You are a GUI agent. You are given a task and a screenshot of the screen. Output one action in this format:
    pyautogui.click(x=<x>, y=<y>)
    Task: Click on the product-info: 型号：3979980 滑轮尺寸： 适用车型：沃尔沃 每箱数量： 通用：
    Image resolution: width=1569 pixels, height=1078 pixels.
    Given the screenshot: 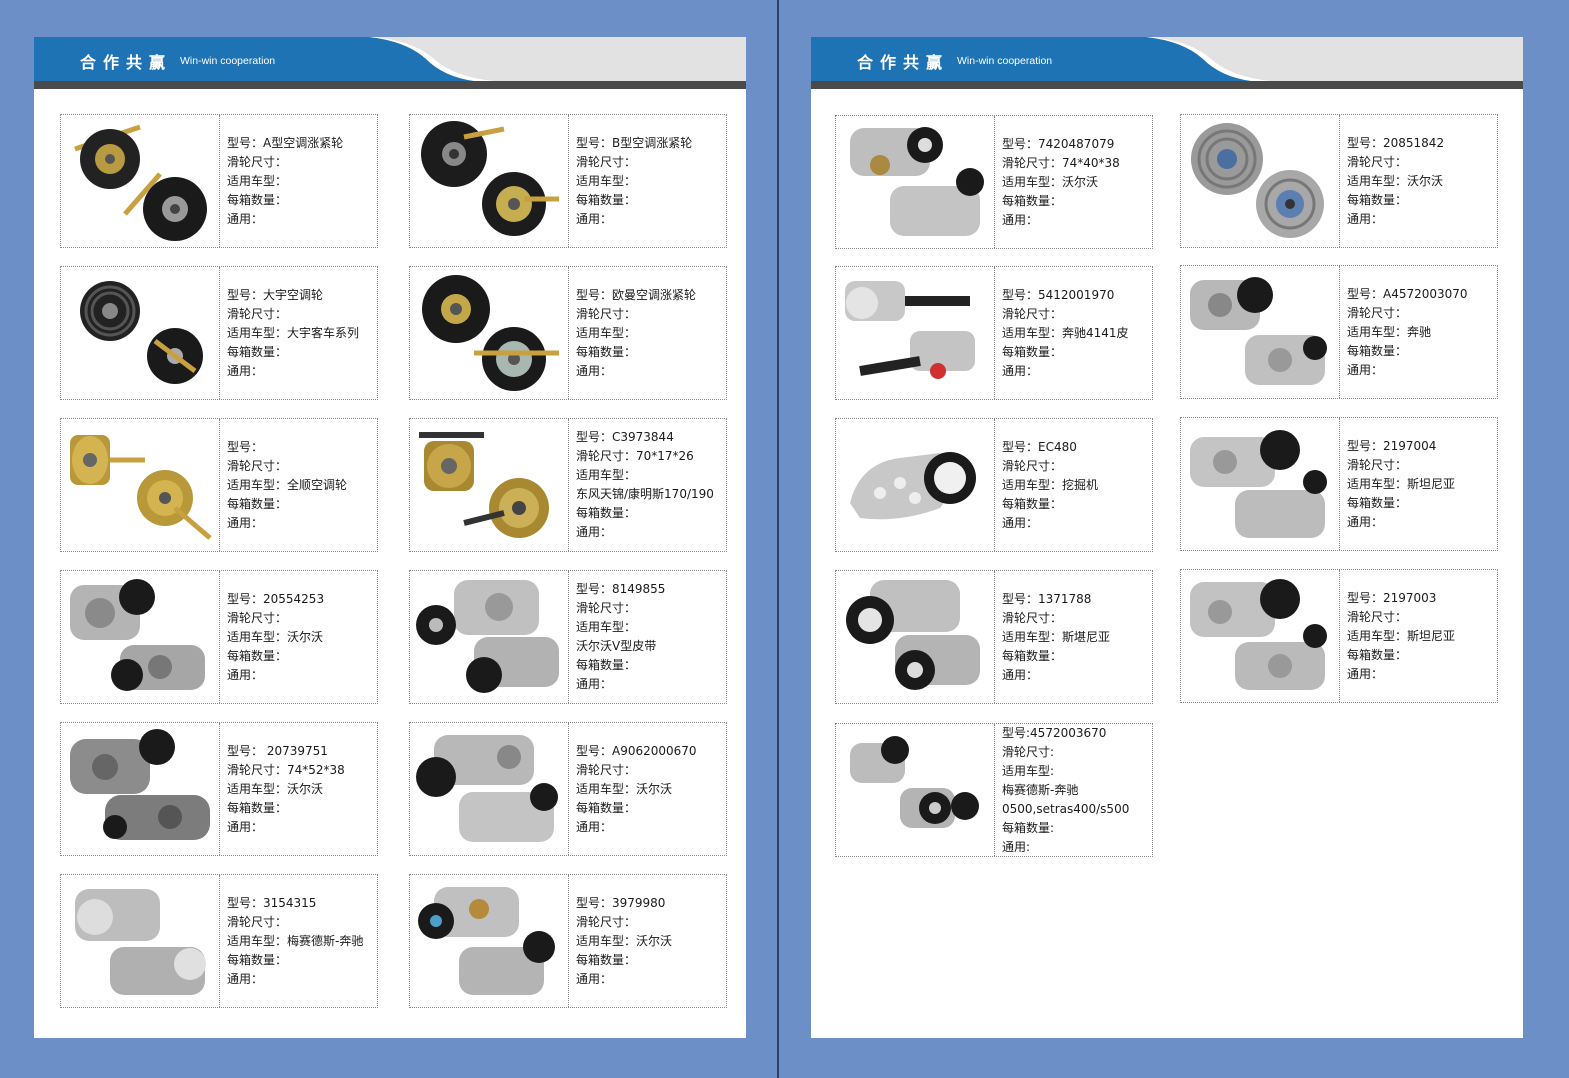 What is the action you would take?
    pyautogui.click(x=651, y=941)
    